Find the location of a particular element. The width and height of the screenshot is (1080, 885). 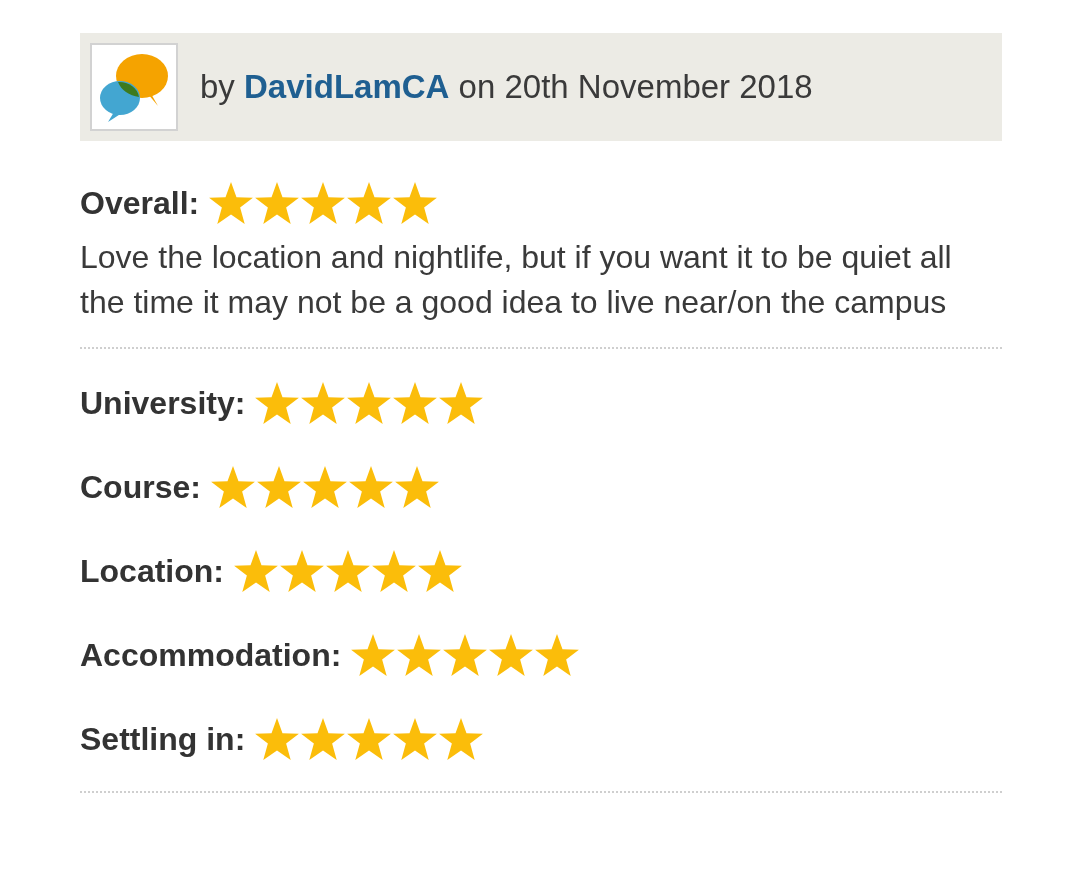

rating-label: Course: is located at coordinates (140, 487).